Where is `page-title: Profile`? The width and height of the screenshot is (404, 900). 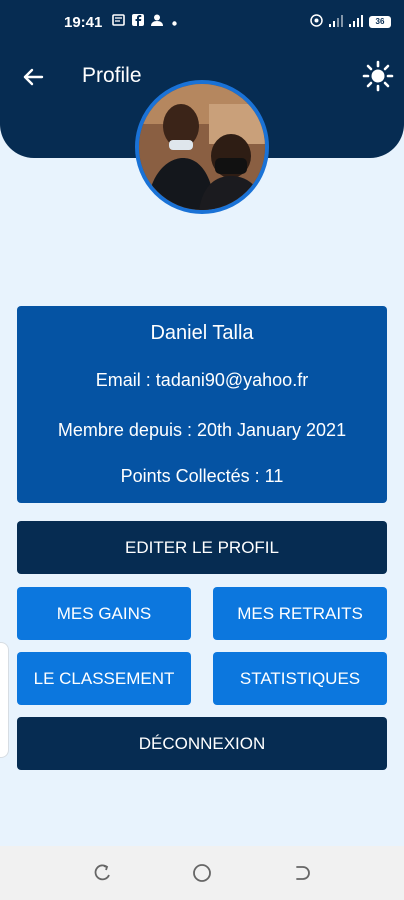
page-title: Profile is located at coordinates (112, 75).